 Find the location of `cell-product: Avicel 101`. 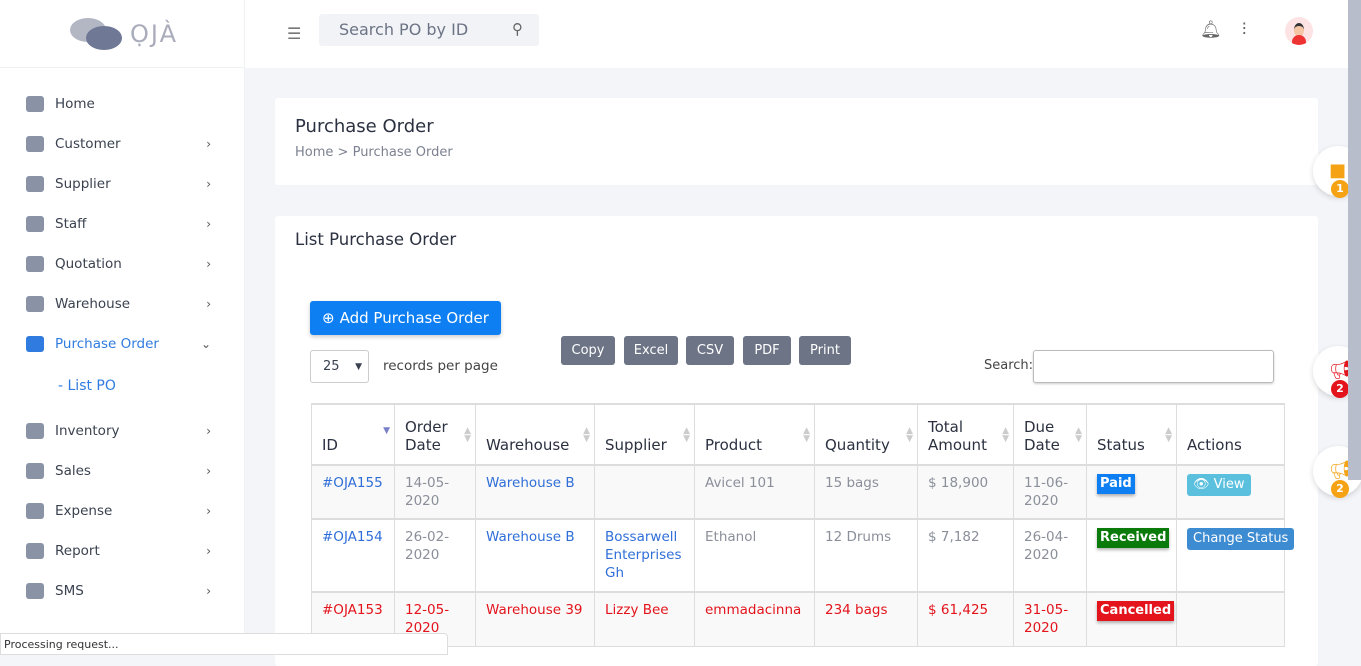

cell-product: Avicel 101 is located at coordinates (754, 492).